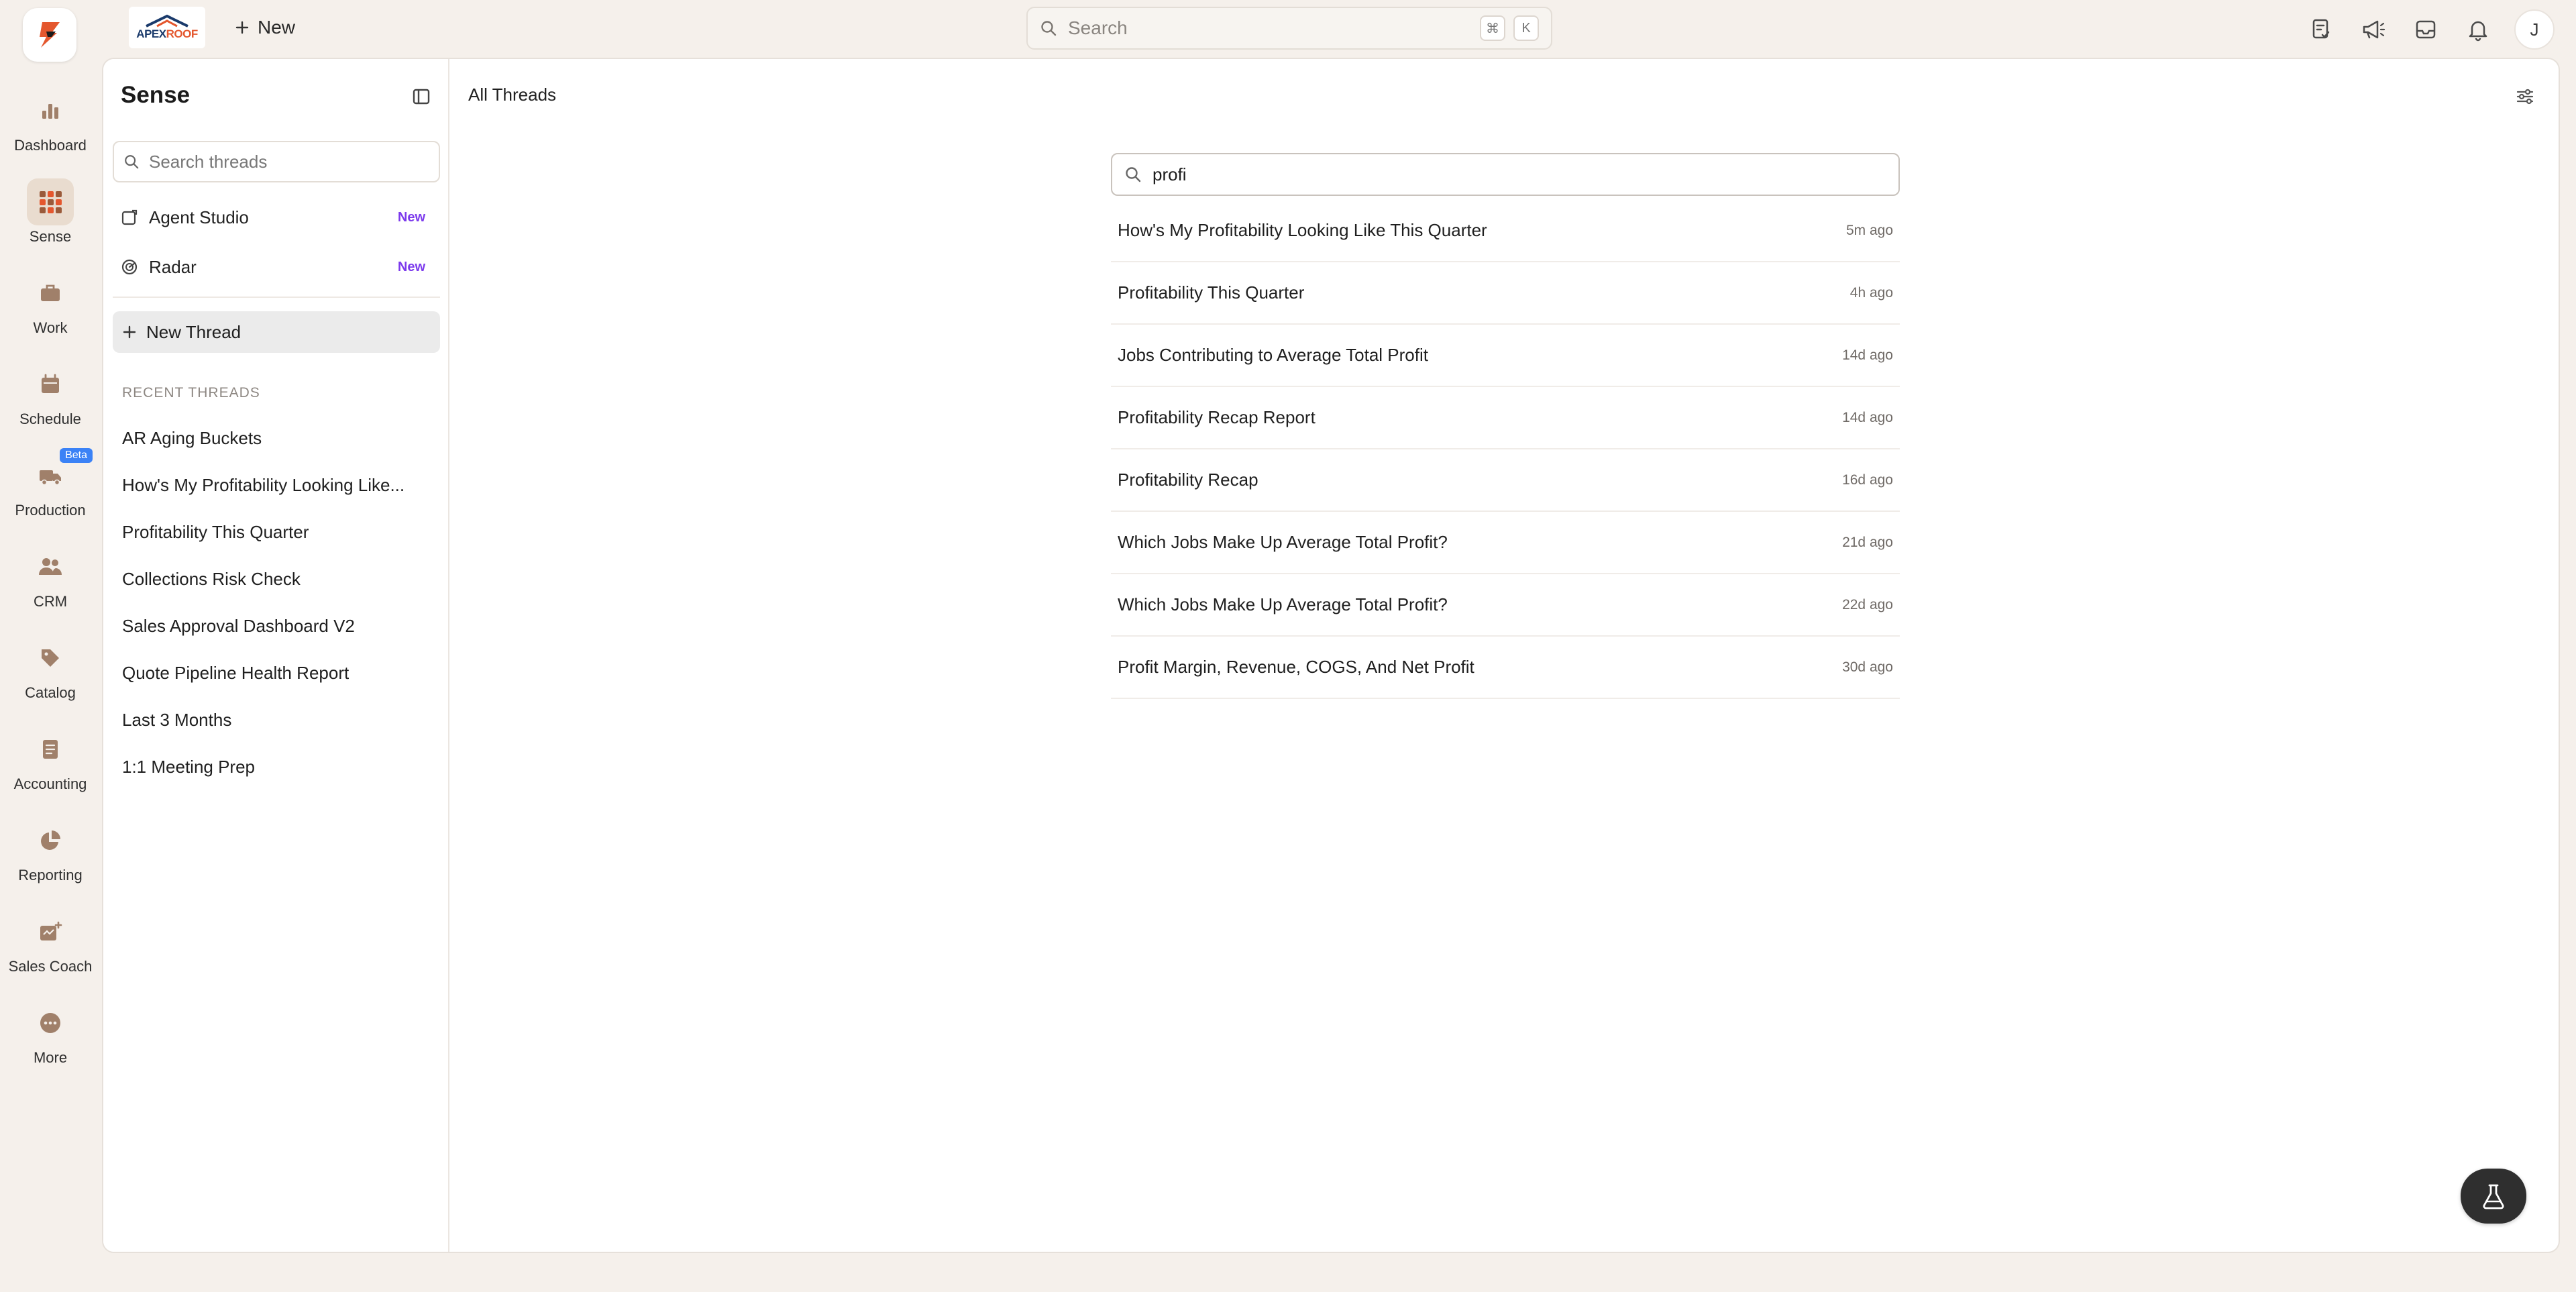 This screenshot has height=1292, width=2576. Describe the element at coordinates (1492, 28) in the screenshot. I see `shortcut-key-cmd: ⌘` at that location.